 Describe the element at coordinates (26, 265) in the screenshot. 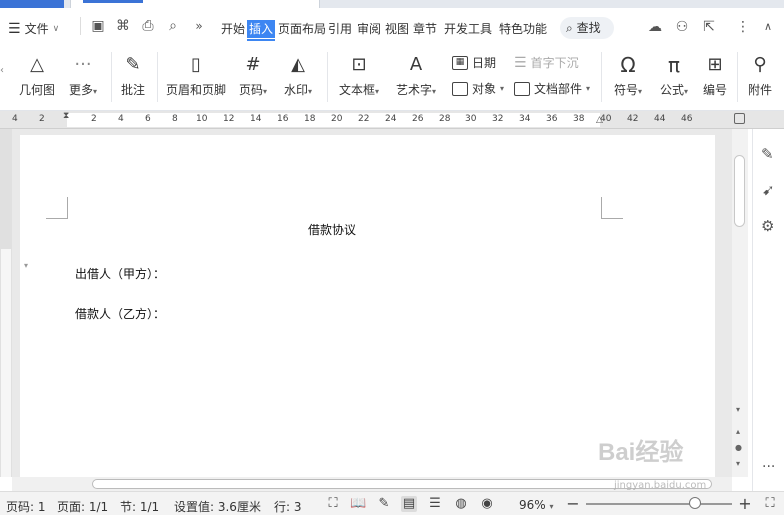

I see `paragraph-mark-icon: ▾` at that location.